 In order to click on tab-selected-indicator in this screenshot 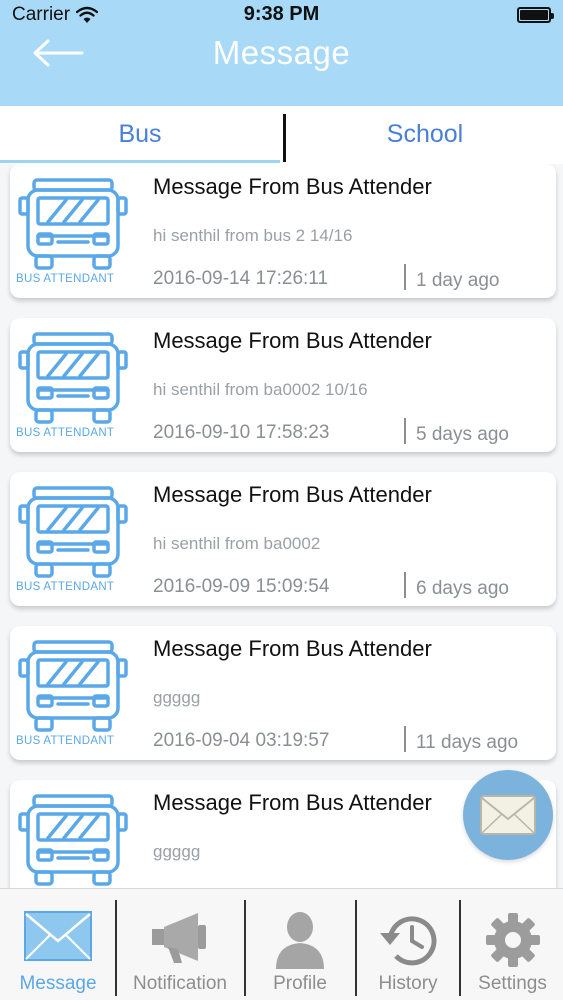, I will do `click(140, 161)`.